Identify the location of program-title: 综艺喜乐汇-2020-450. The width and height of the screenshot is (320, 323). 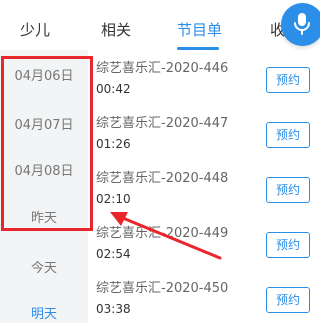
(162, 288).